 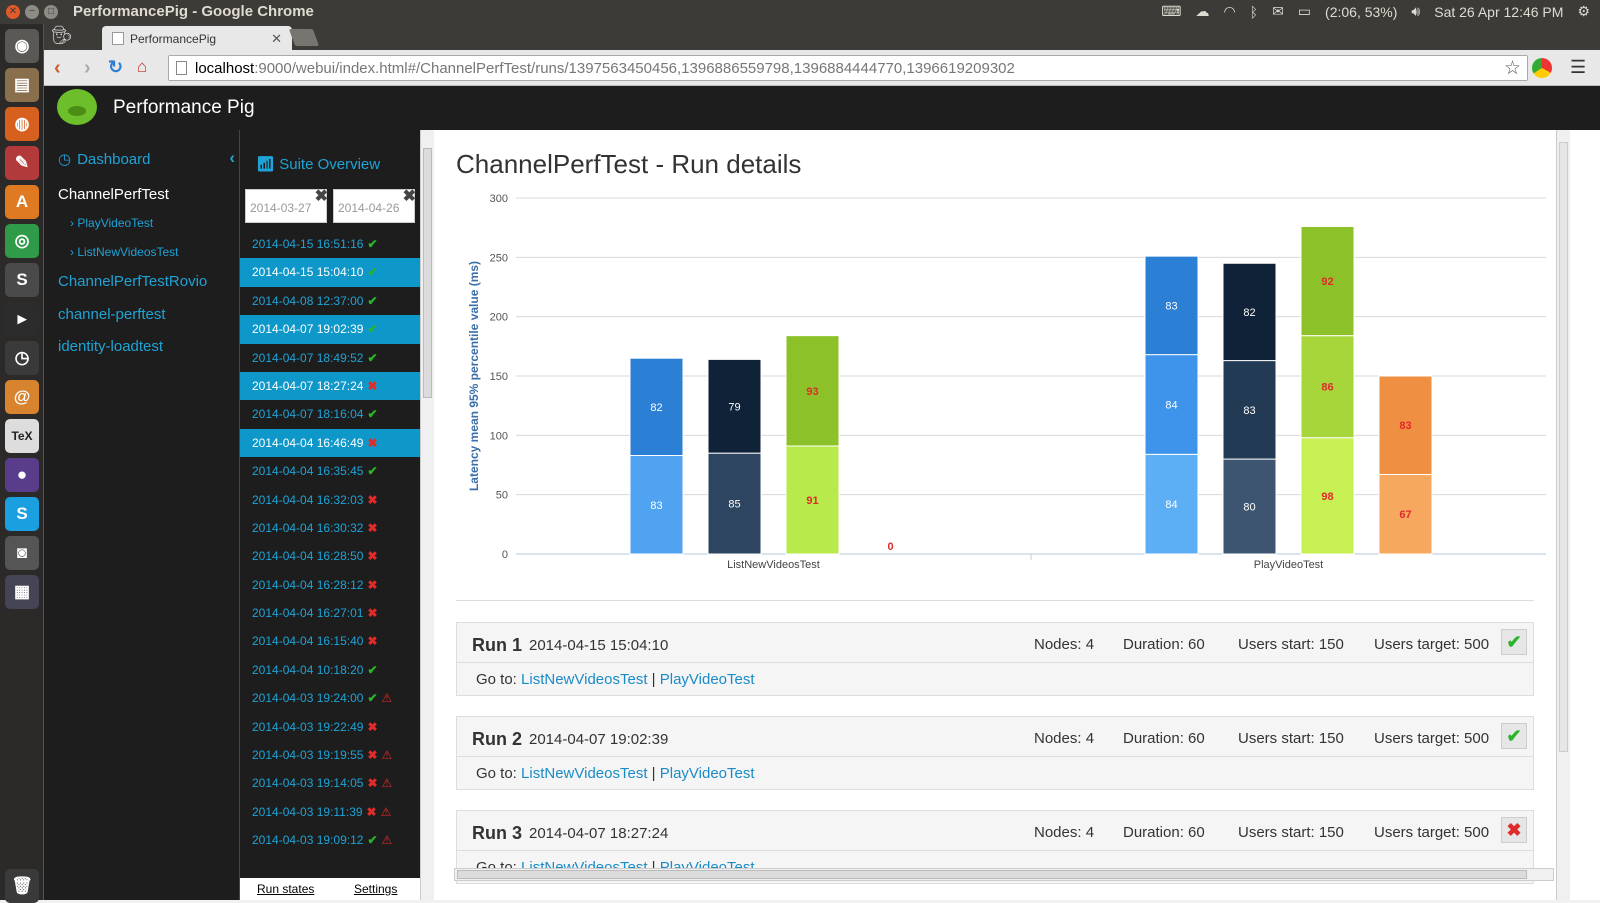 What do you see at coordinates (330, 500) in the screenshot?
I see `run-list-item: 2014-04-04 16:32:03 ✖` at bounding box center [330, 500].